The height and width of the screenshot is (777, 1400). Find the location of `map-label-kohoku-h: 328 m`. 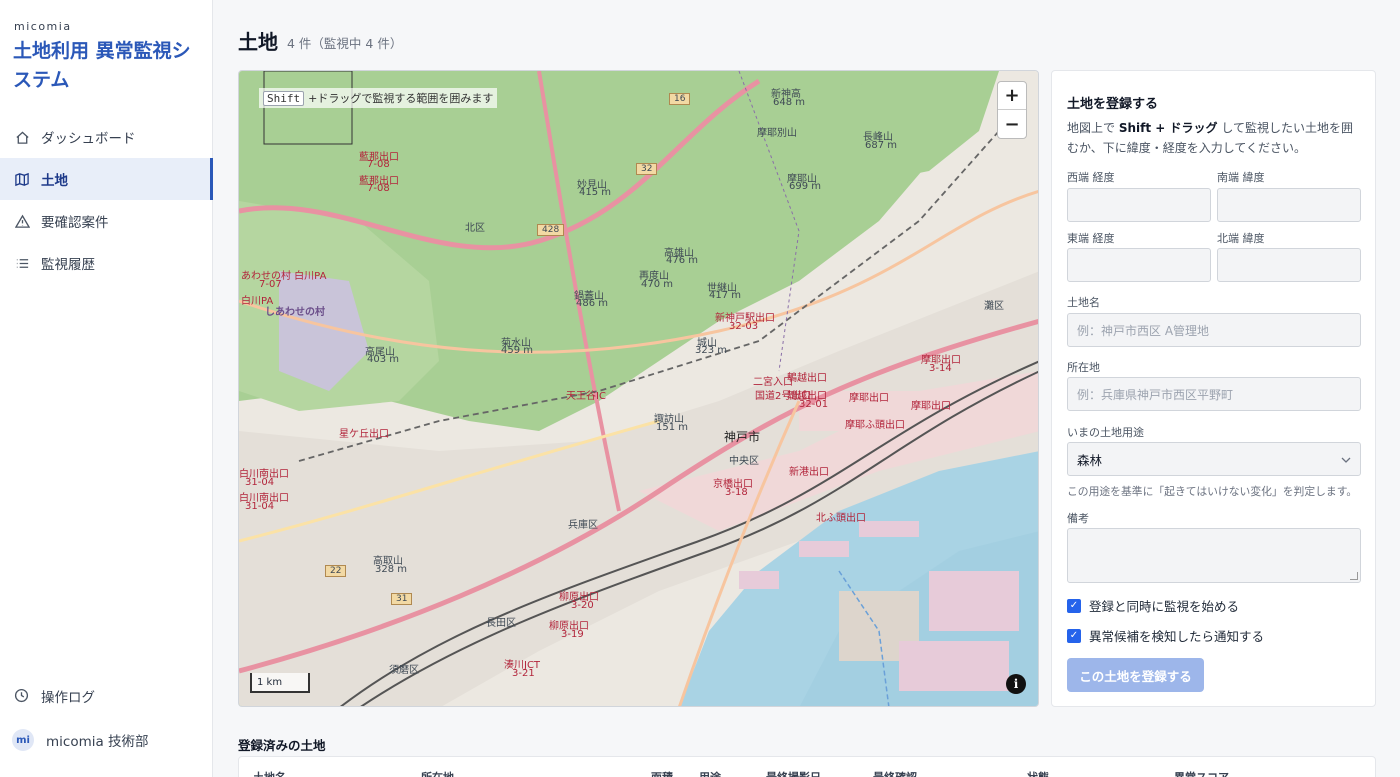

map-label-kohoku-h: 328 m is located at coordinates (391, 569).